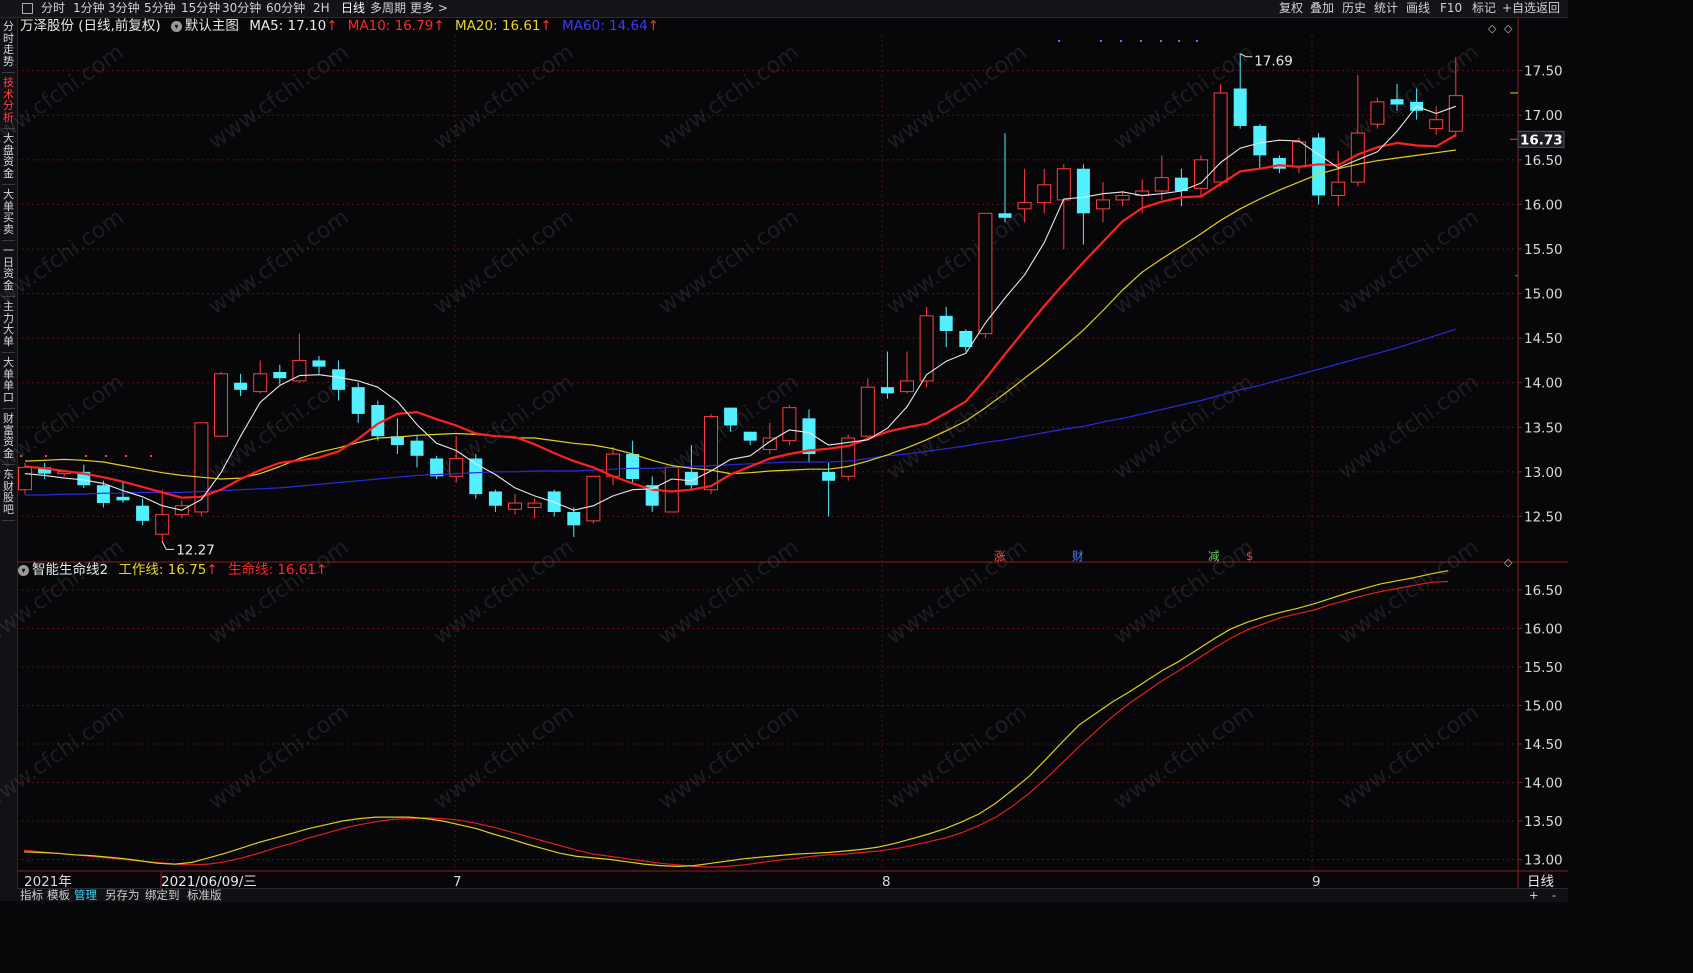 This screenshot has height=973, width=1693. Describe the element at coordinates (503, 26) in the screenshot. I see `ma20-label: MA20: 16.61↑` at that location.